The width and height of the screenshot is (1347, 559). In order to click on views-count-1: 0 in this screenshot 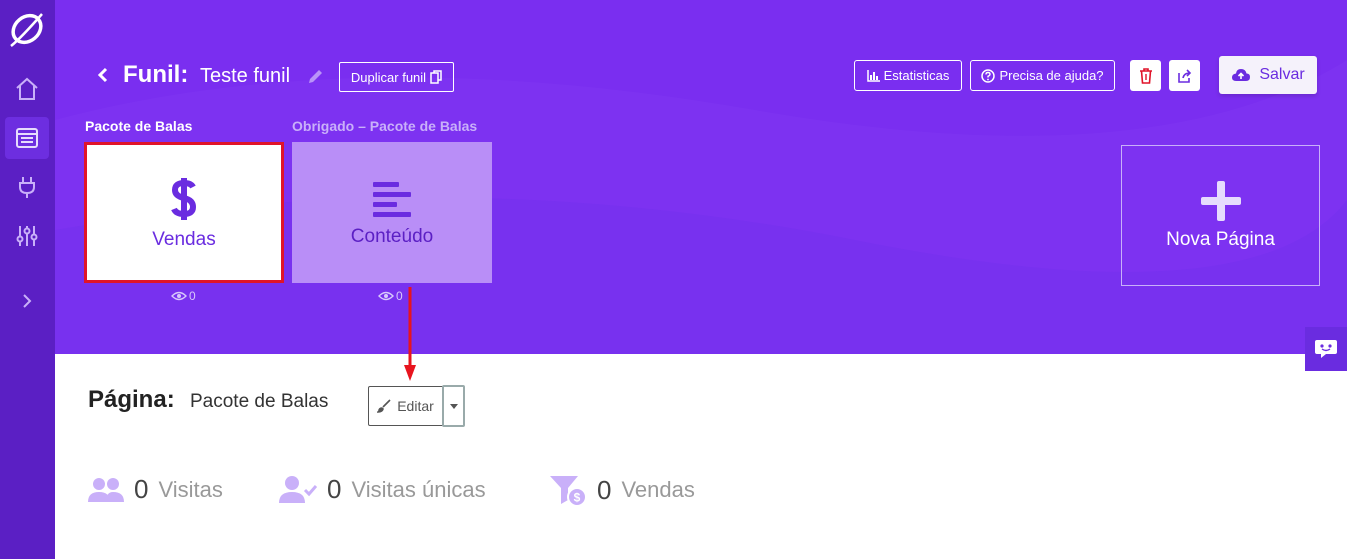, I will do `click(183, 296)`.